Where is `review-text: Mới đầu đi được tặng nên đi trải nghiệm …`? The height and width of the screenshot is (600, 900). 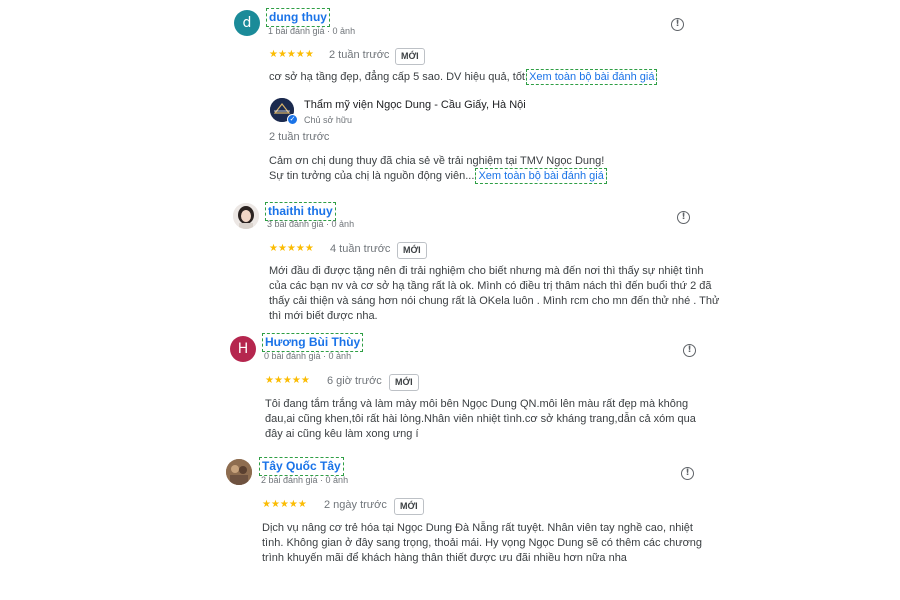 review-text: Mới đầu đi được tặng nên đi trải nghiệm … is located at coordinates (494, 294).